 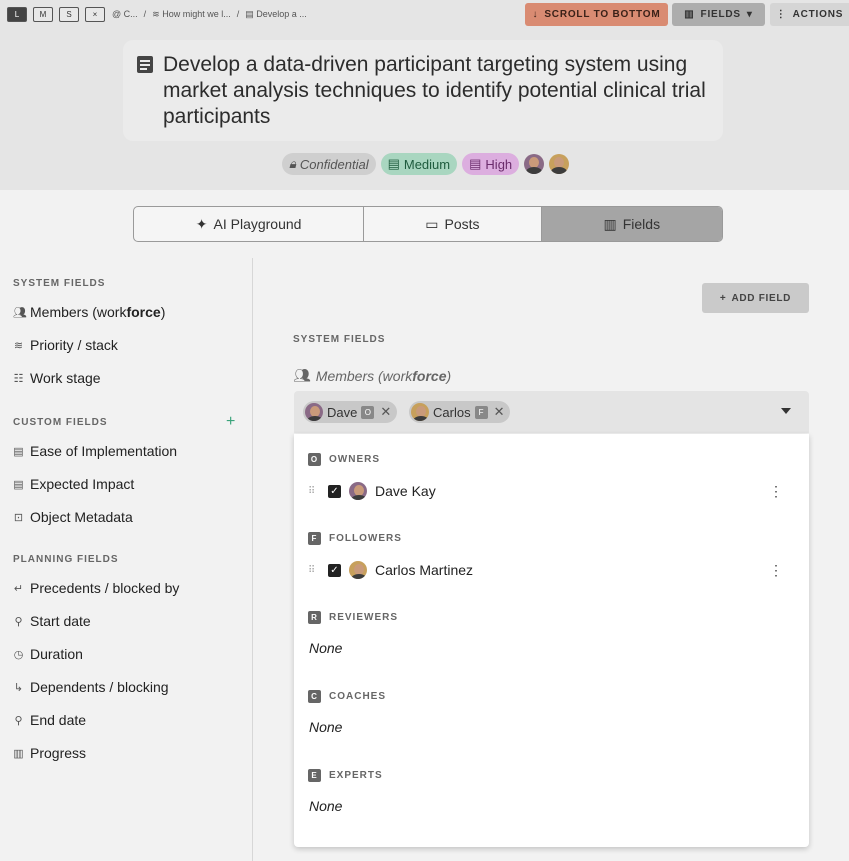 I want to click on sidebar-item-precedents: ↵ Precedents / blocked by, so click(x=96, y=588).